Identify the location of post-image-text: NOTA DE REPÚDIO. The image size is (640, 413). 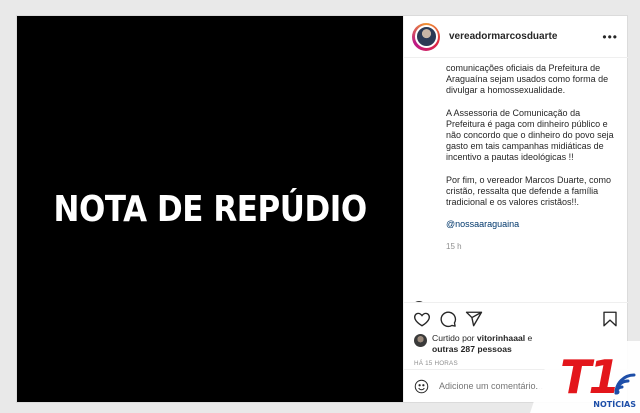
(210, 209).